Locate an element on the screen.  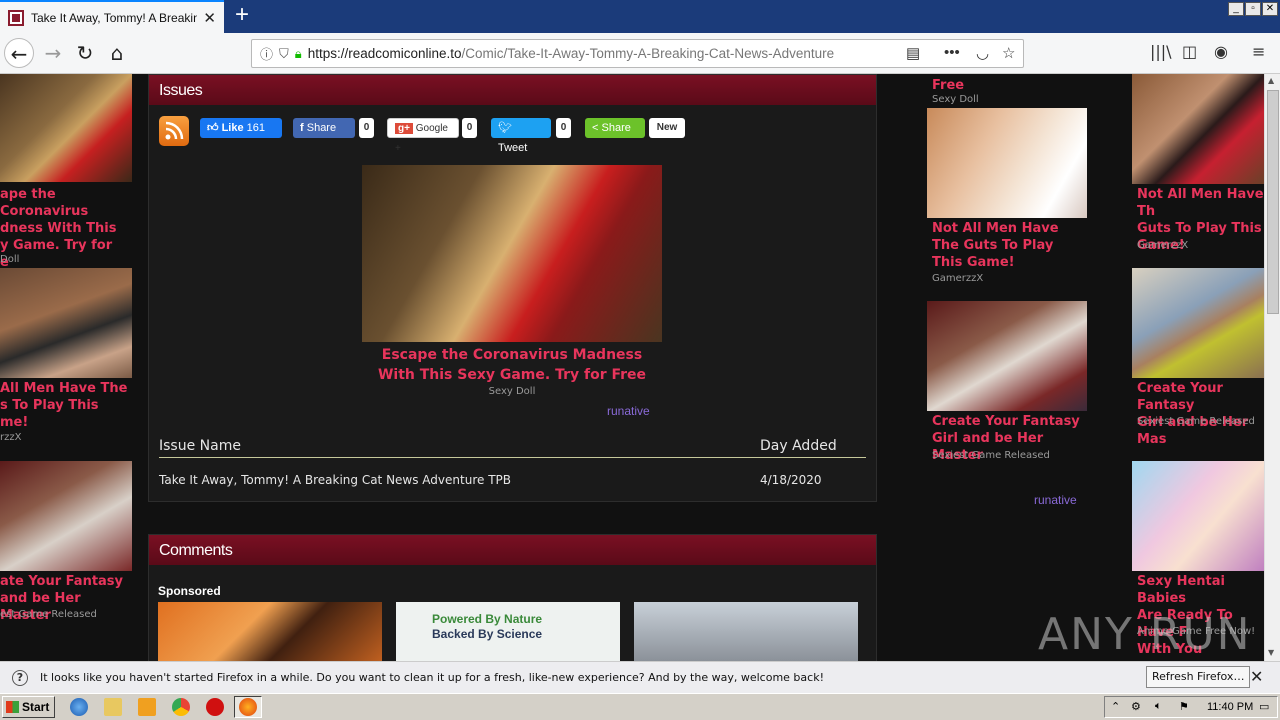
ad-title-link: Create Your Fantasy Girl and be Her Mas is located at coordinates (1200, 414).